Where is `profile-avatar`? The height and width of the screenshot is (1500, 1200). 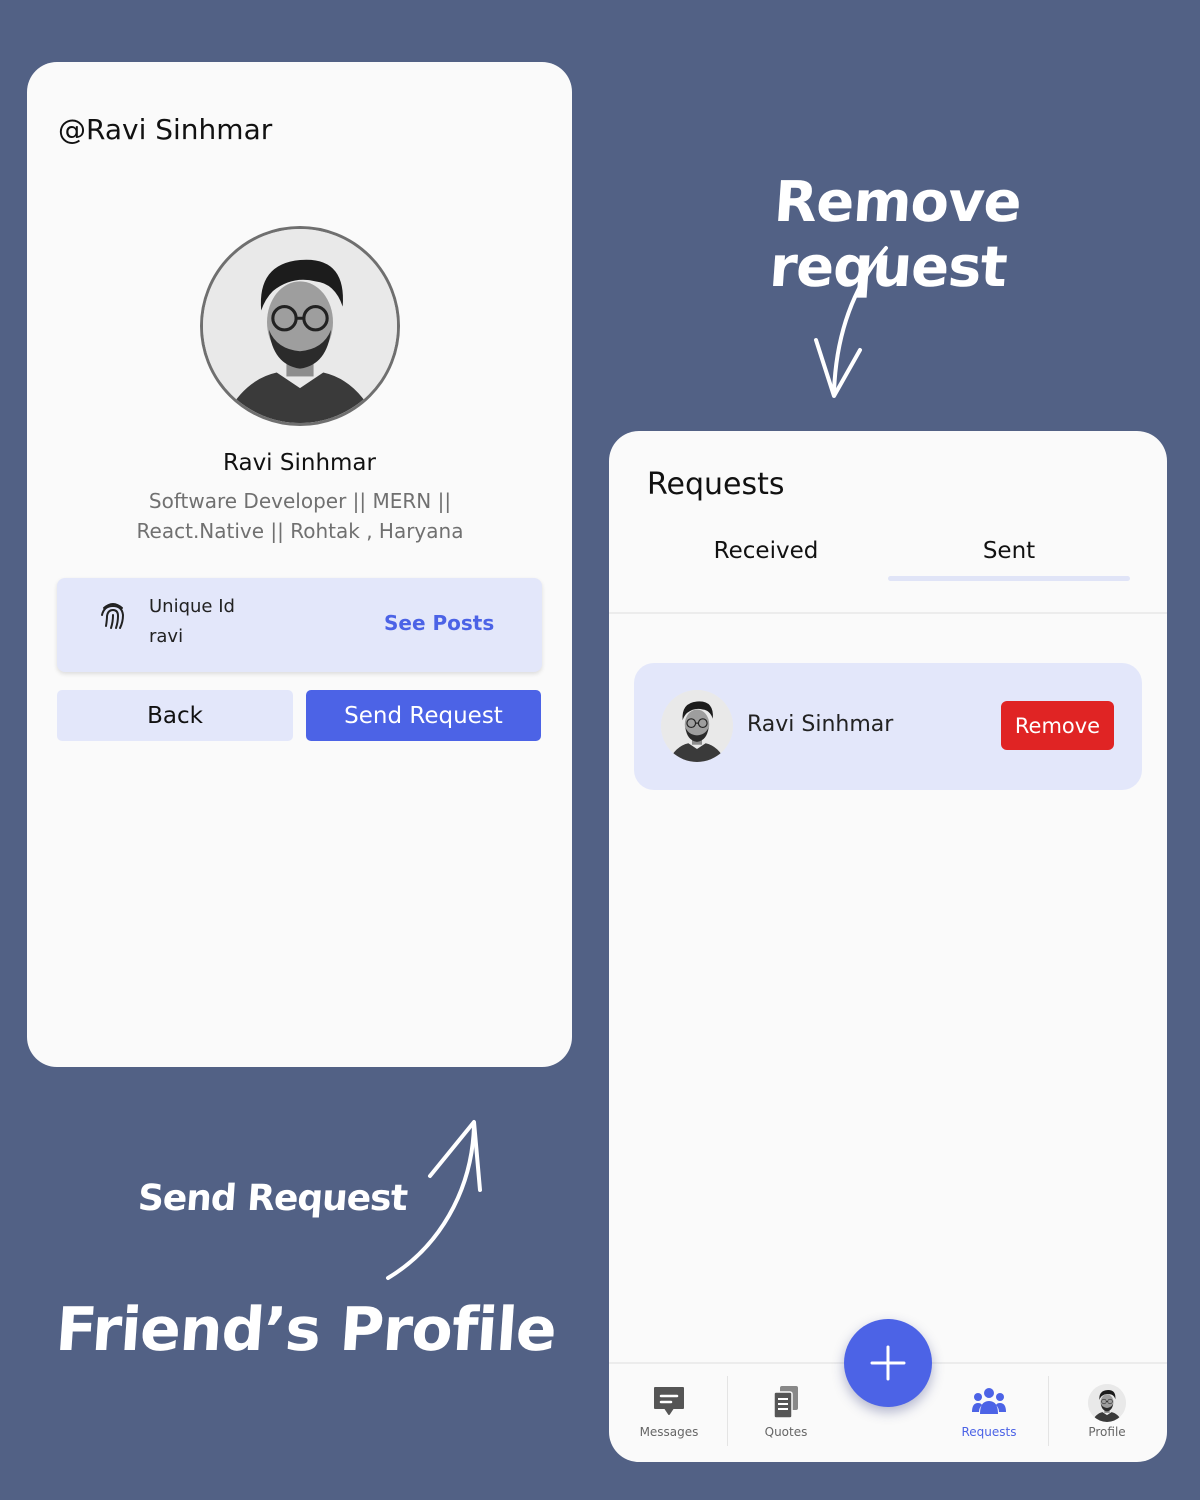
profile-avatar is located at coordinates (300, 326).